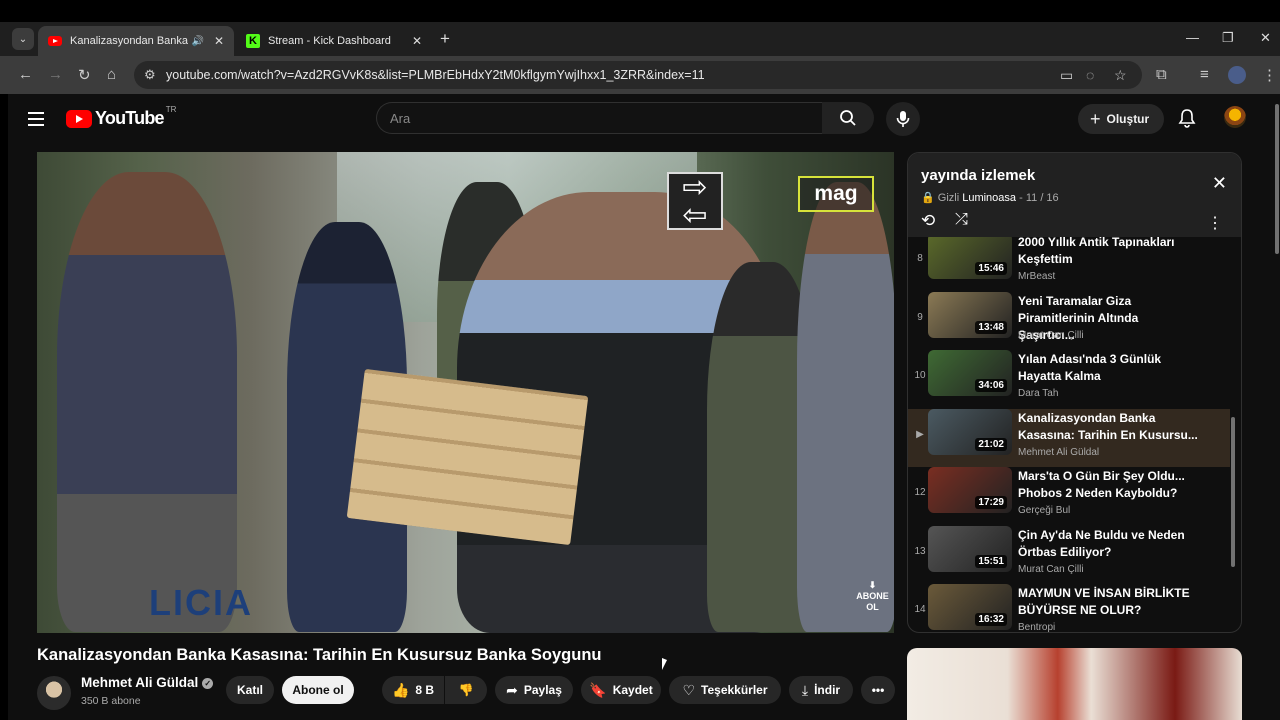  Describe the element at coordinates (878, 690) in the screenshot. I see `more-actions-button: •••` at that location.